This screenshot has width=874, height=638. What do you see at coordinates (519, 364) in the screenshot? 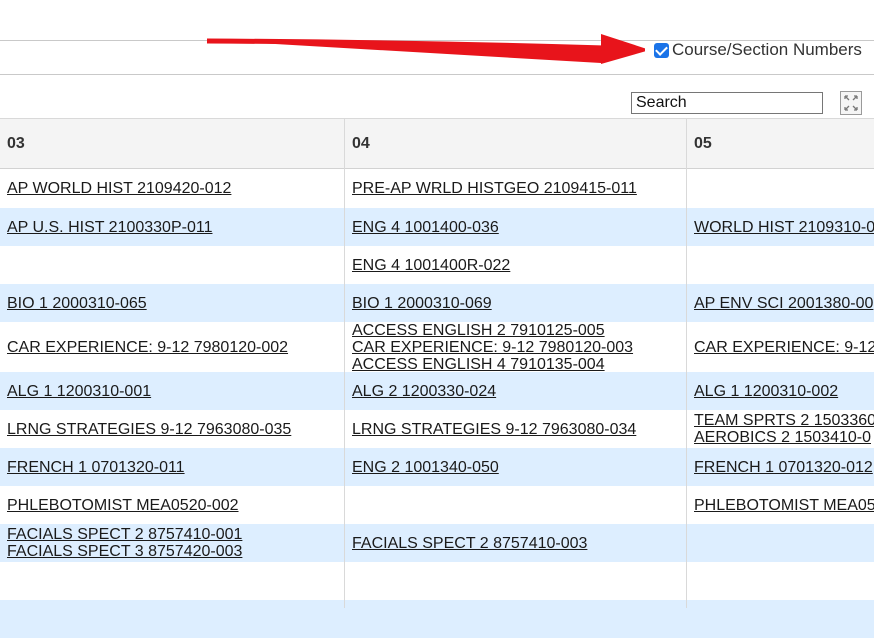
I see `course-link: ACCESS ENGLISH 4 7910135-004` at bounding box center [519, 364].